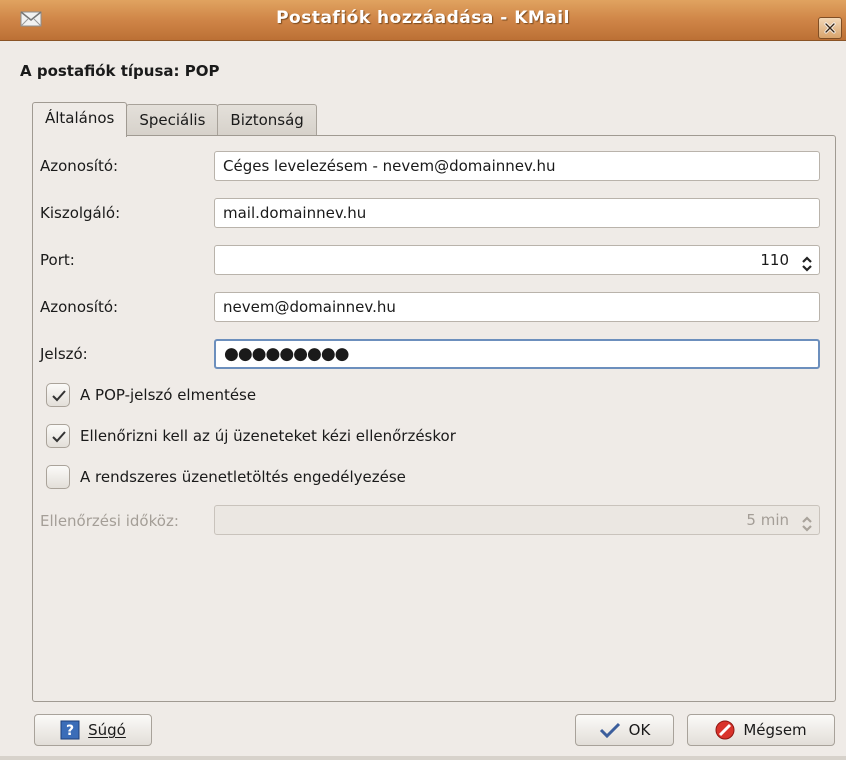  I want to click on manual-check-checkbox, so click(58, 436).